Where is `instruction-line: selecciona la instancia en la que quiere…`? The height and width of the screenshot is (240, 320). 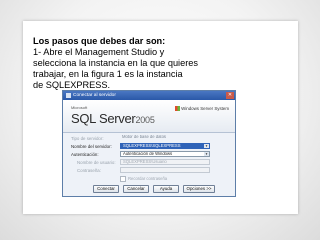 instruction-line: selecciona la instancia en la que quiere… is located at coordinates (115, 63).